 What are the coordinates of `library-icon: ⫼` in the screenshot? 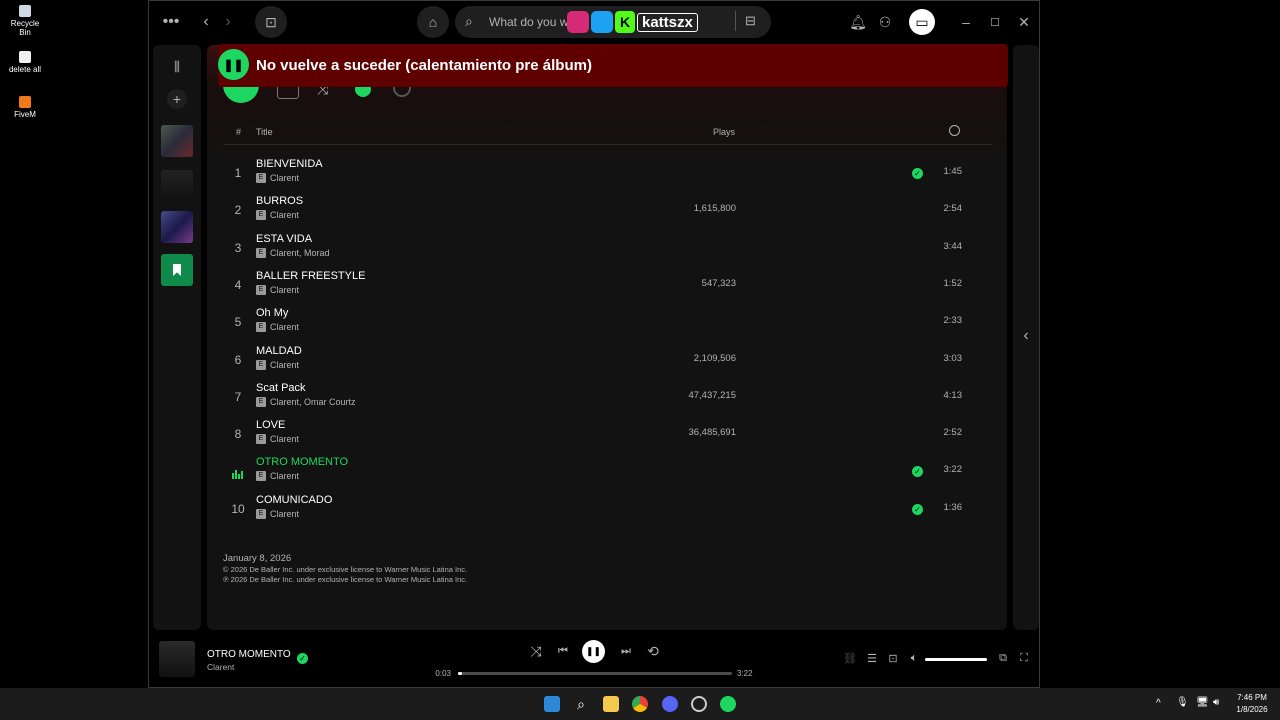 It's located at (177, 67).